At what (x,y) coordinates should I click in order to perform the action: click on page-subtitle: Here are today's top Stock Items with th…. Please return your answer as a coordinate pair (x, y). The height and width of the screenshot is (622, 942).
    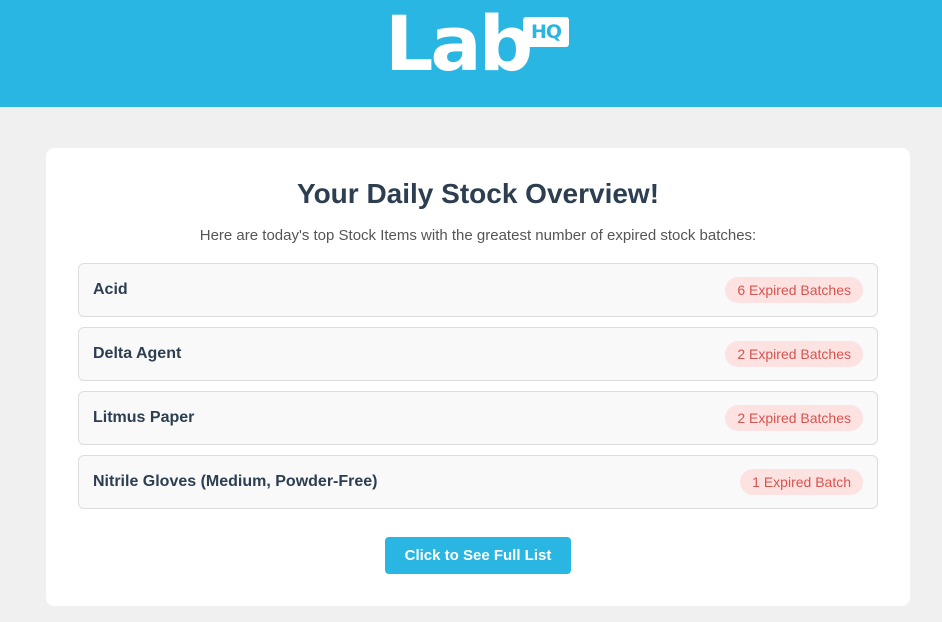
    Looking at the image, I should click on (478, 235).